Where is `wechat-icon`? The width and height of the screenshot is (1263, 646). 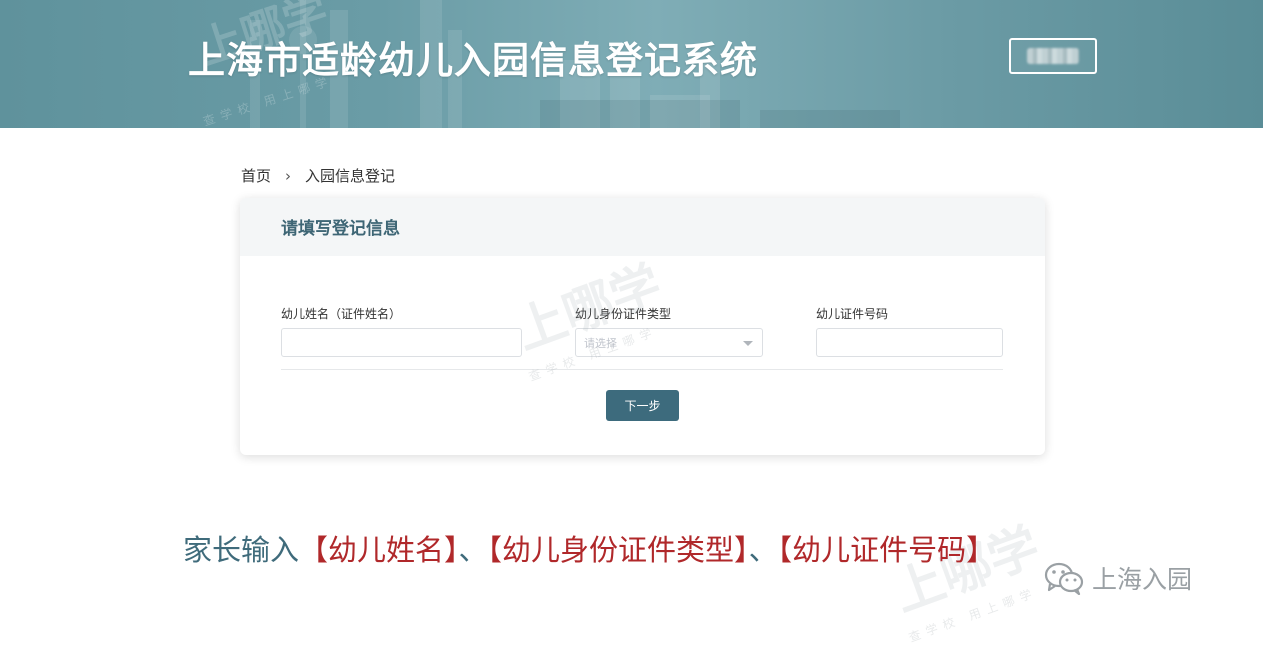 wechat-icon is located at coordinates (1064, 578).